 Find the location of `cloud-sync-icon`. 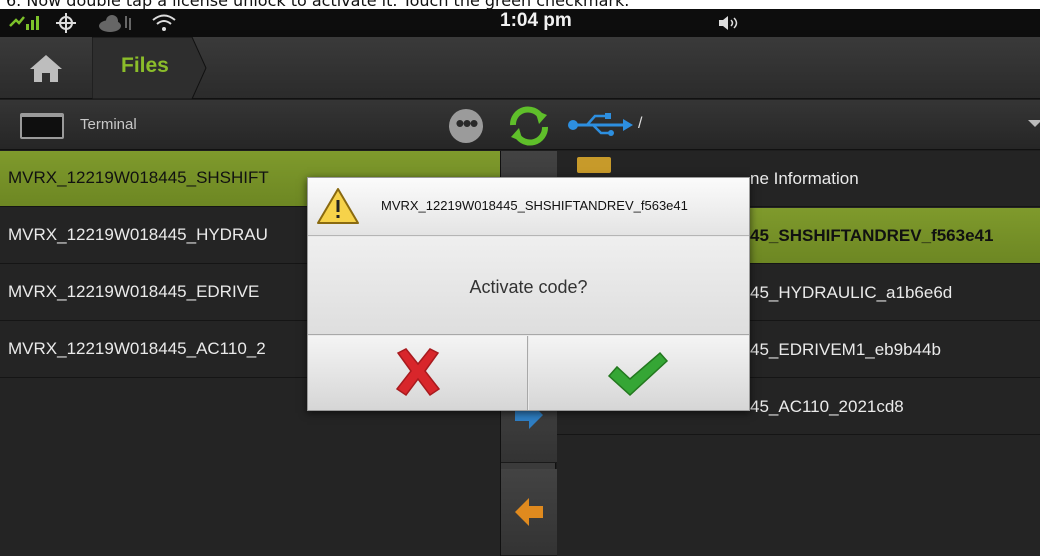

cloud-sync-icon is located at coordinates (115, 23).